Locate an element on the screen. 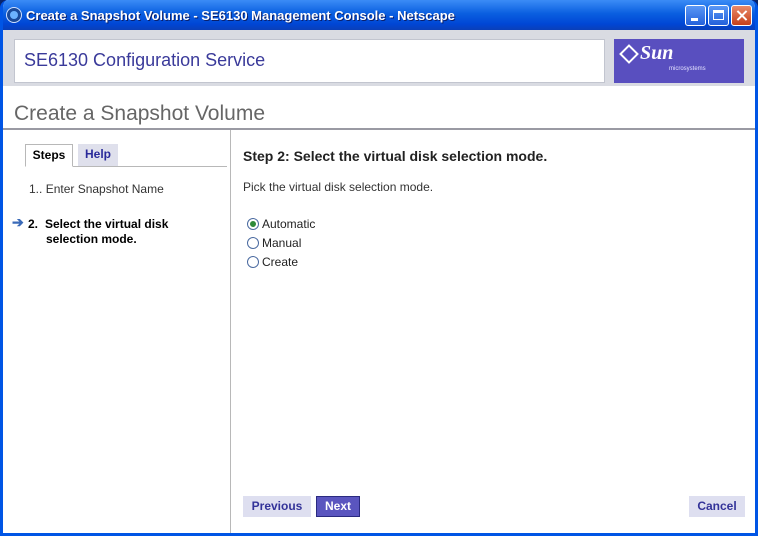  radio-automatic: Automatic is located at coordinates (281, 224).